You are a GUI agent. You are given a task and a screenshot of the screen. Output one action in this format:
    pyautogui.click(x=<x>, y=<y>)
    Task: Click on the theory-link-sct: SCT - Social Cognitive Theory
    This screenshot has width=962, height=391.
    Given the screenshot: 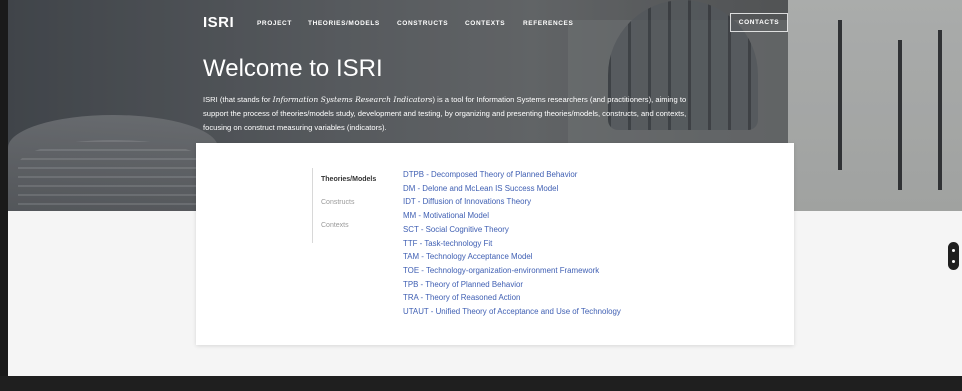 What is the action you would take?
    pyautogui.click(x=512, y=230)
    